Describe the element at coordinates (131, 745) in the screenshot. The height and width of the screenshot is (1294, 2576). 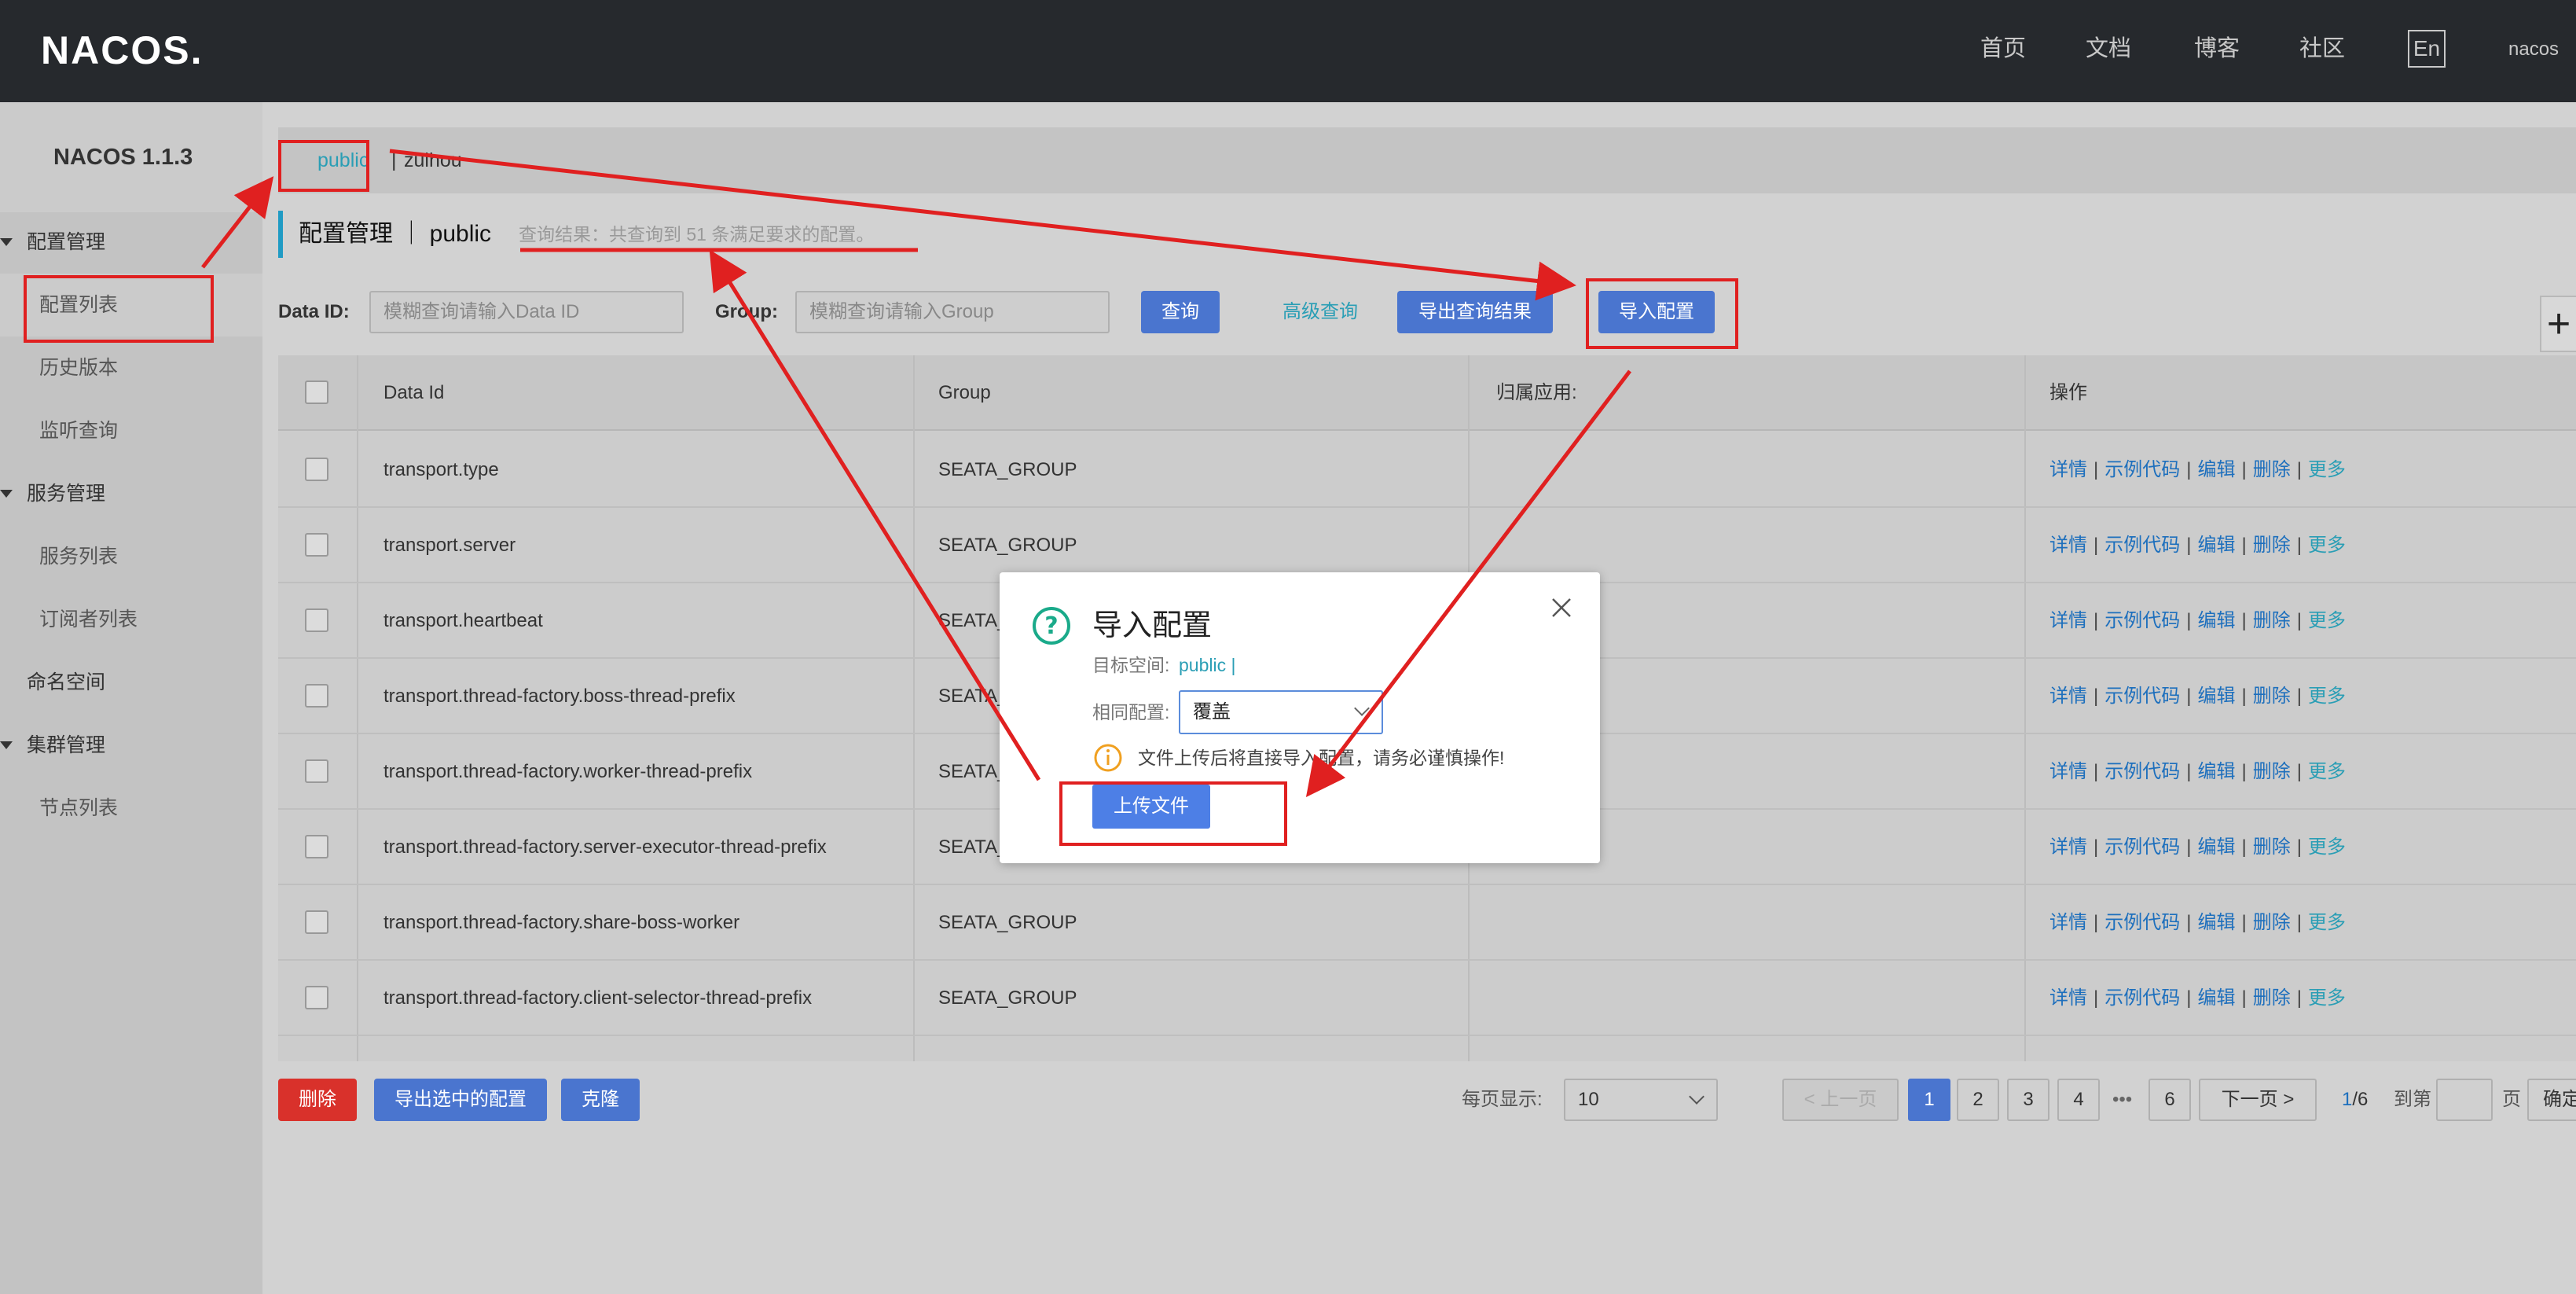
I see `sidebar-group-cluster: 集群管理` at that location.